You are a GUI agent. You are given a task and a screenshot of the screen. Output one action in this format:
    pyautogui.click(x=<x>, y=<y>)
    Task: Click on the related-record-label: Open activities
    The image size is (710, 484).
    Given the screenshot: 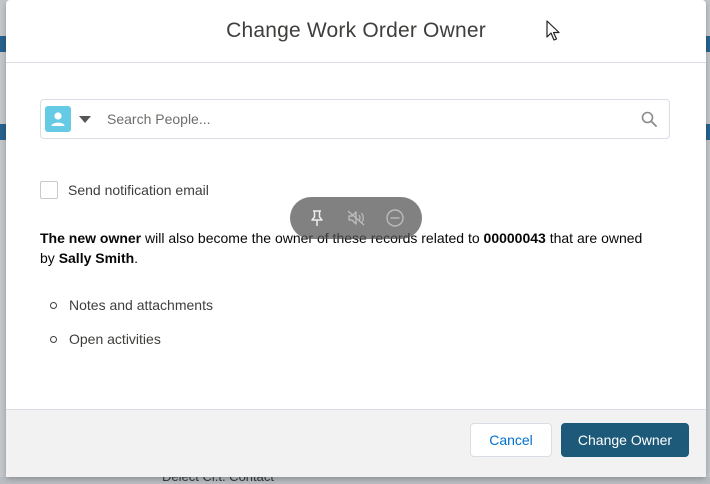 What is the action you would take?
    pyautogui.click(x=115, y=339)
    